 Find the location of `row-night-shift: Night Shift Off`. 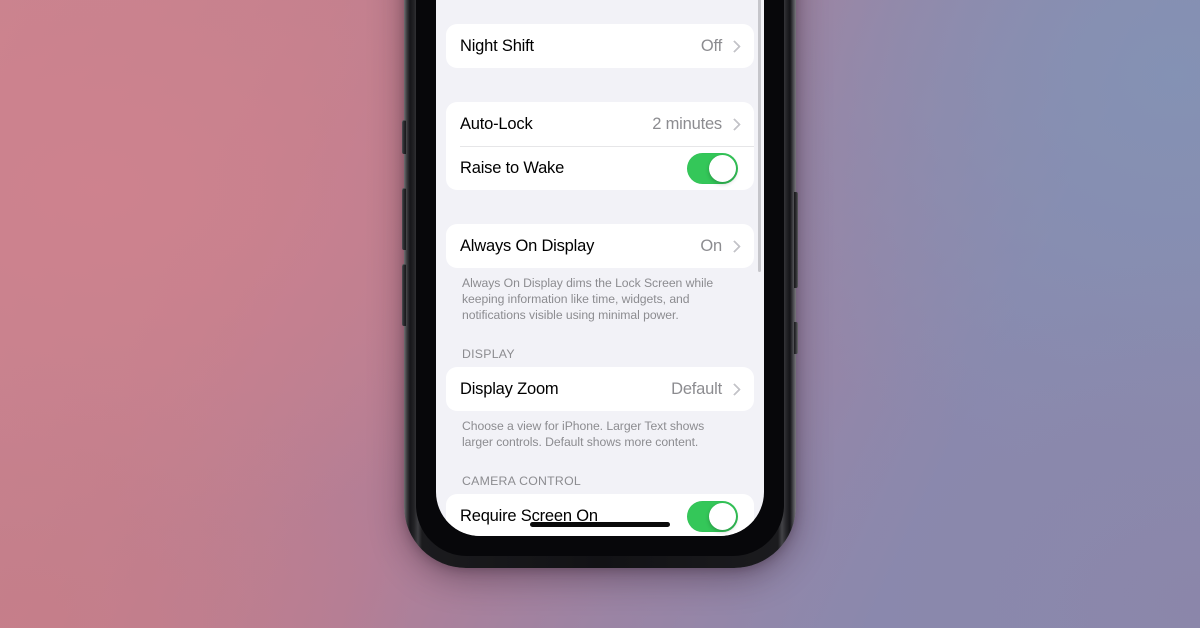

row-night-shift: Night Shift Off is located at coordinates (600, 46).